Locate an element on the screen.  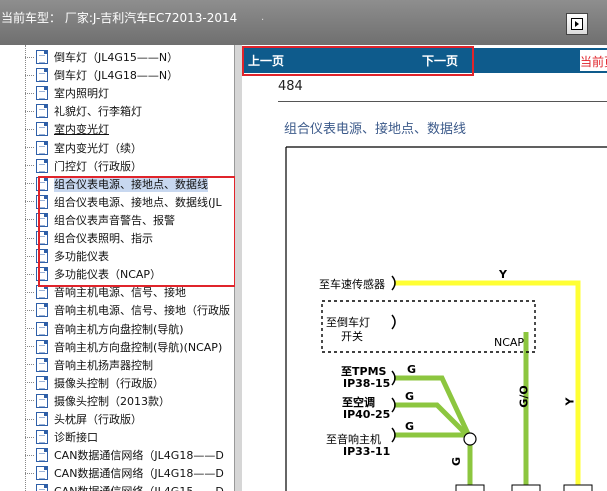
tree-item: 音响主机电源、信号、接地（行政版 is located at coordinates (129, 310).